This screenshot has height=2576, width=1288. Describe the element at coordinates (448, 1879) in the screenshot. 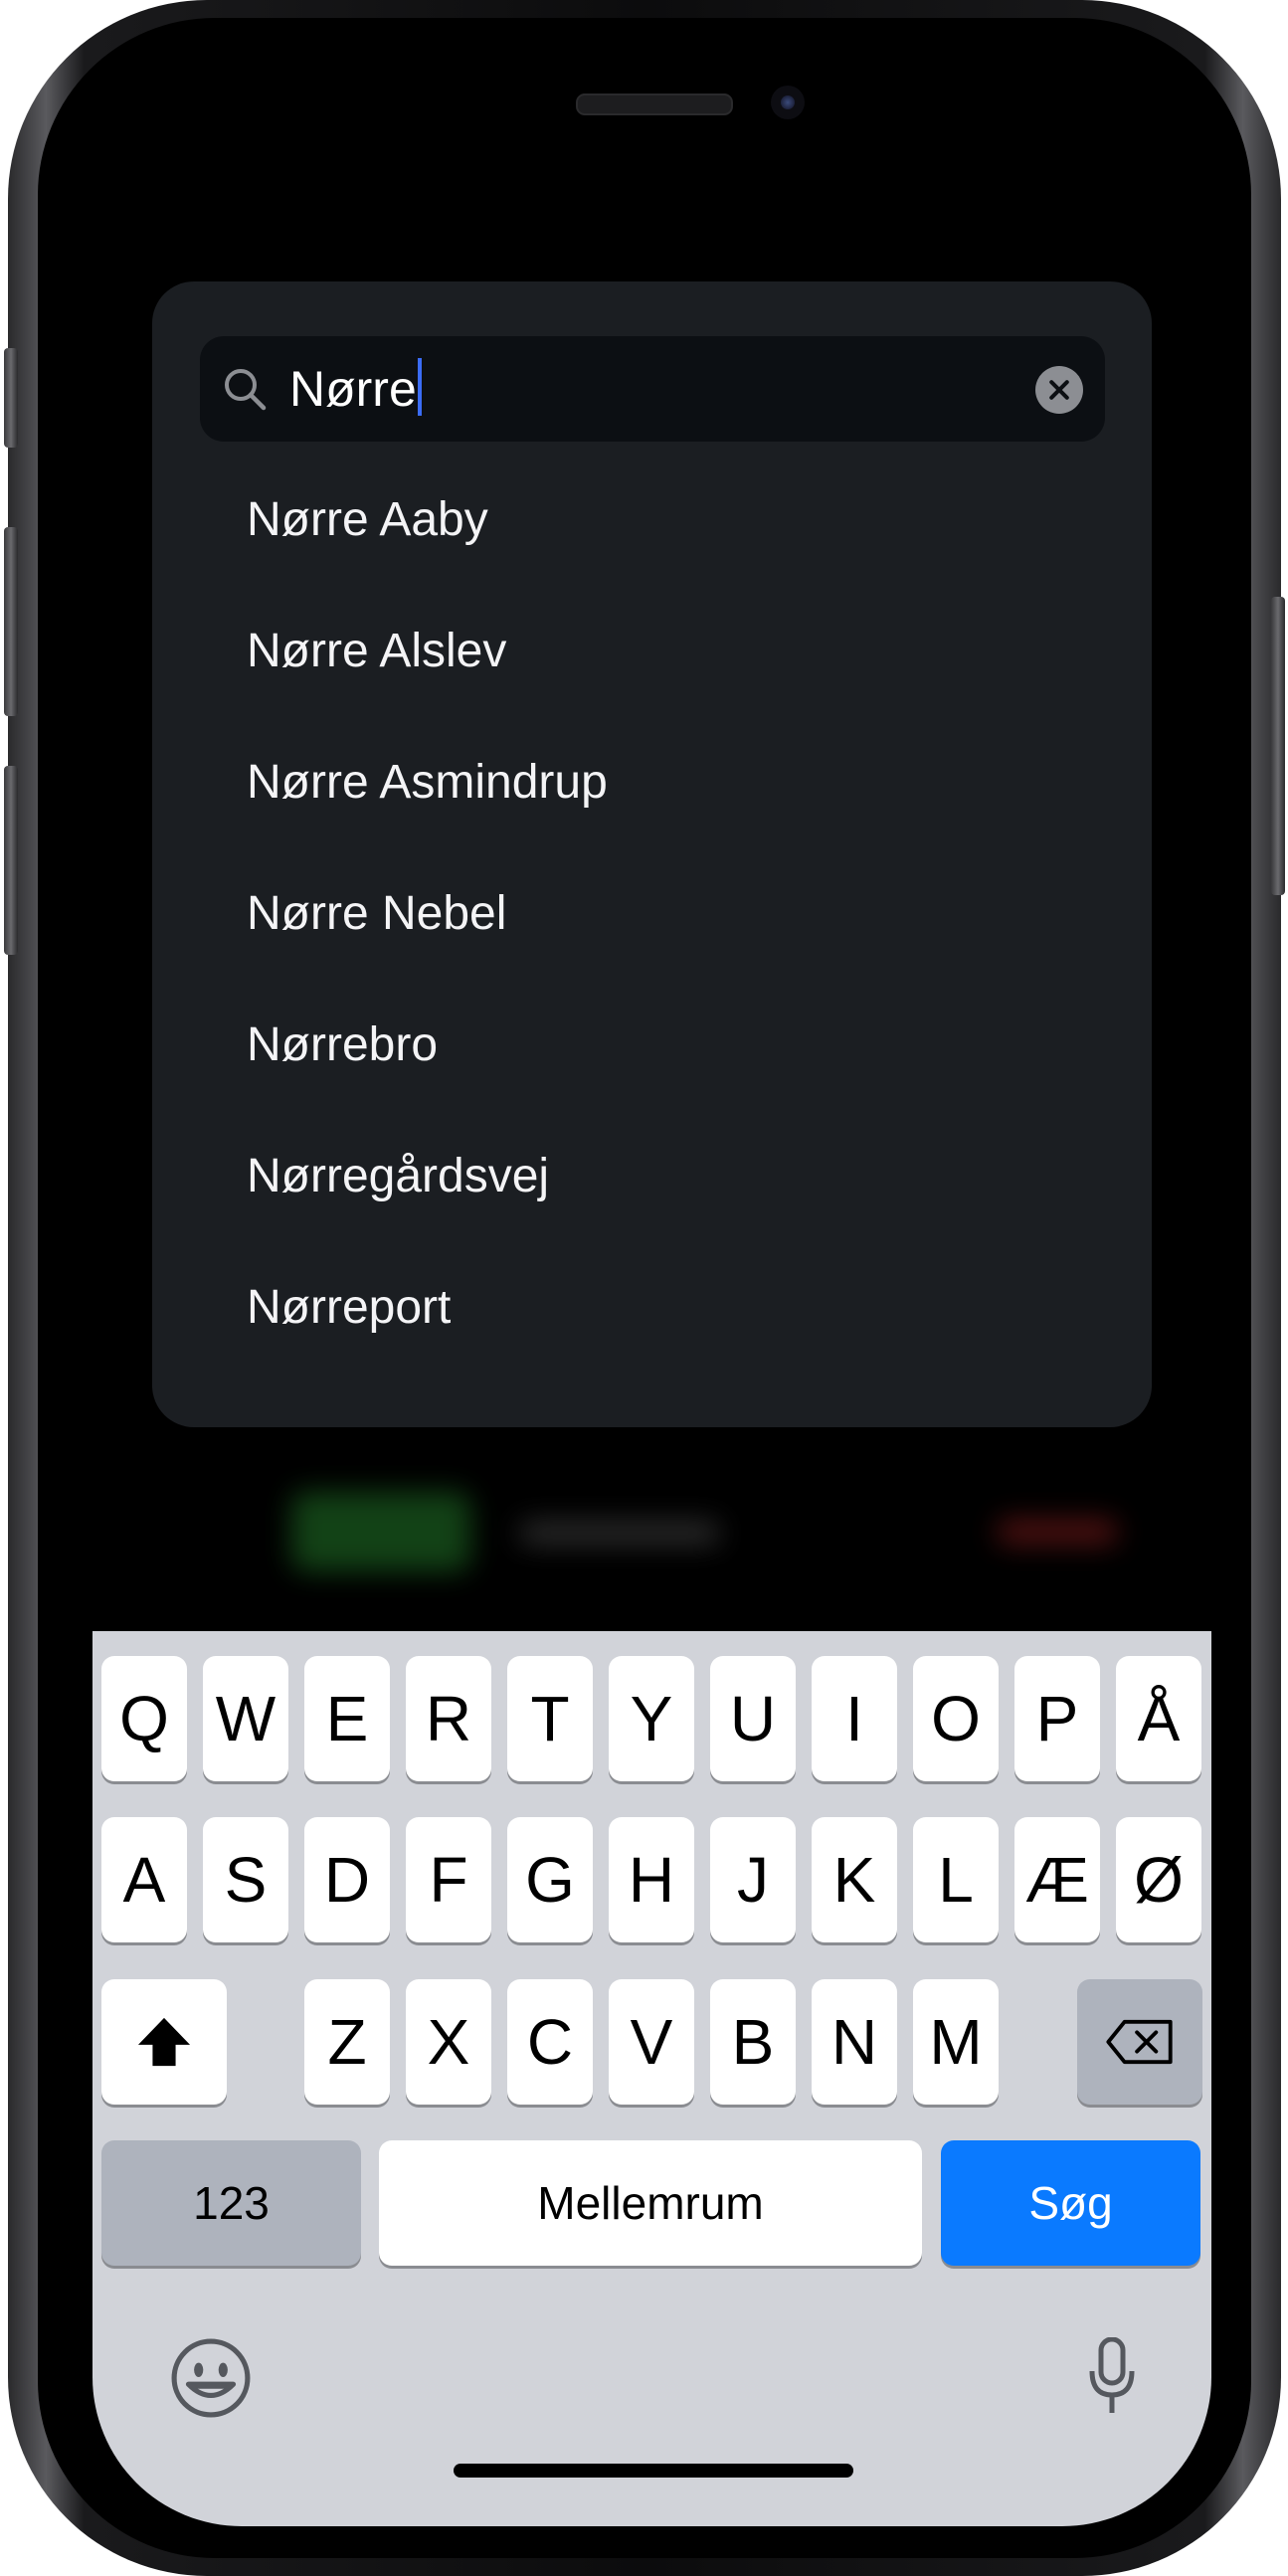

I see `key-f: F` at that location.